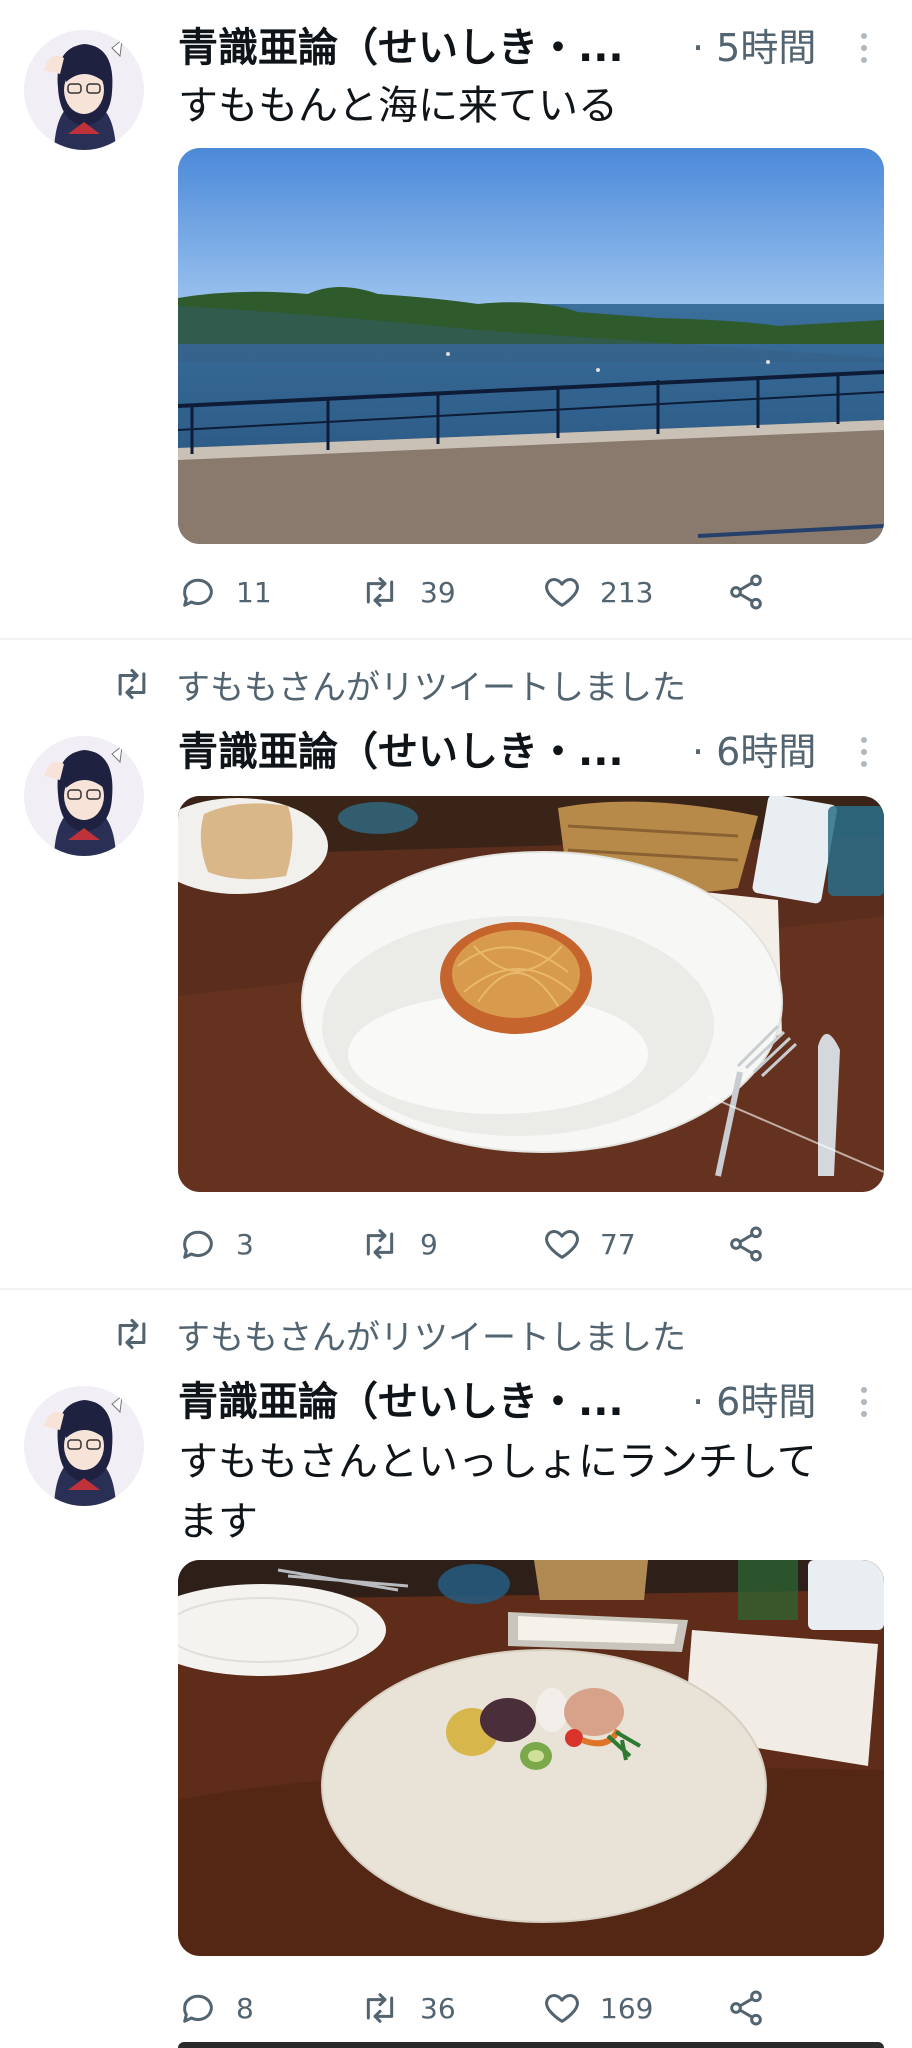  What do you see at coordinates (597, 592) in the screenshot?
I see `like-button: 213` at bounding box center [597, 592].